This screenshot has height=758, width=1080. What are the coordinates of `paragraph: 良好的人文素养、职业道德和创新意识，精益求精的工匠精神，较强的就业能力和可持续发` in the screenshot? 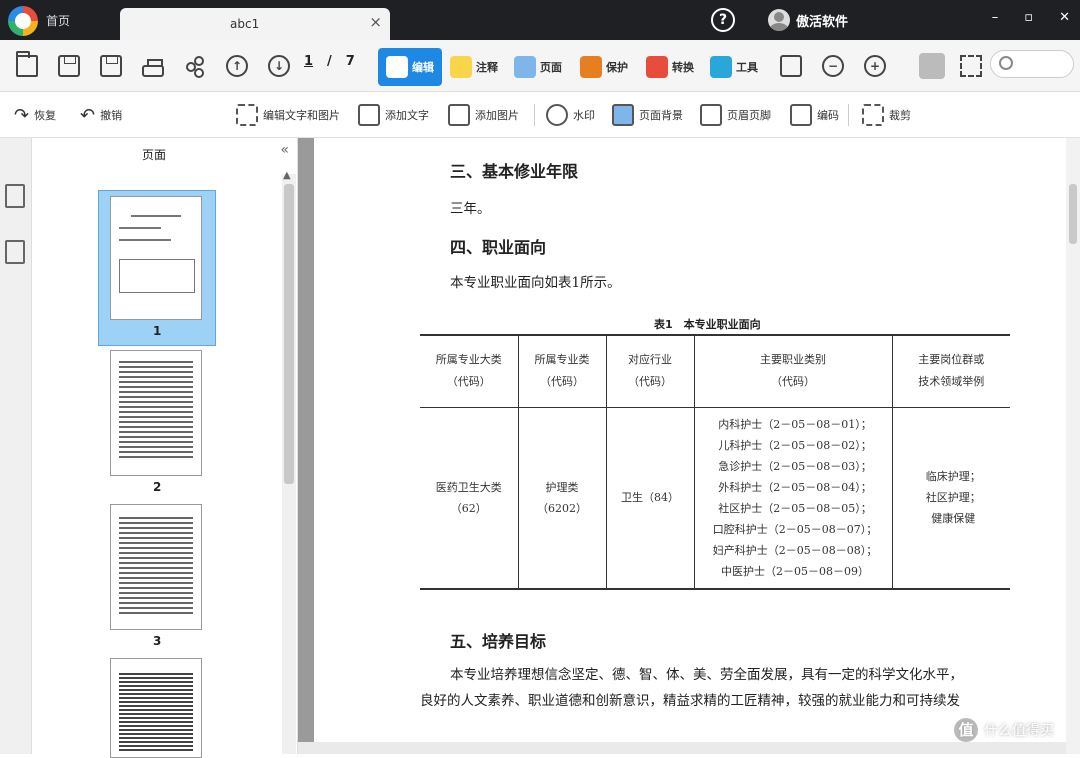 It's located at (690, 701).